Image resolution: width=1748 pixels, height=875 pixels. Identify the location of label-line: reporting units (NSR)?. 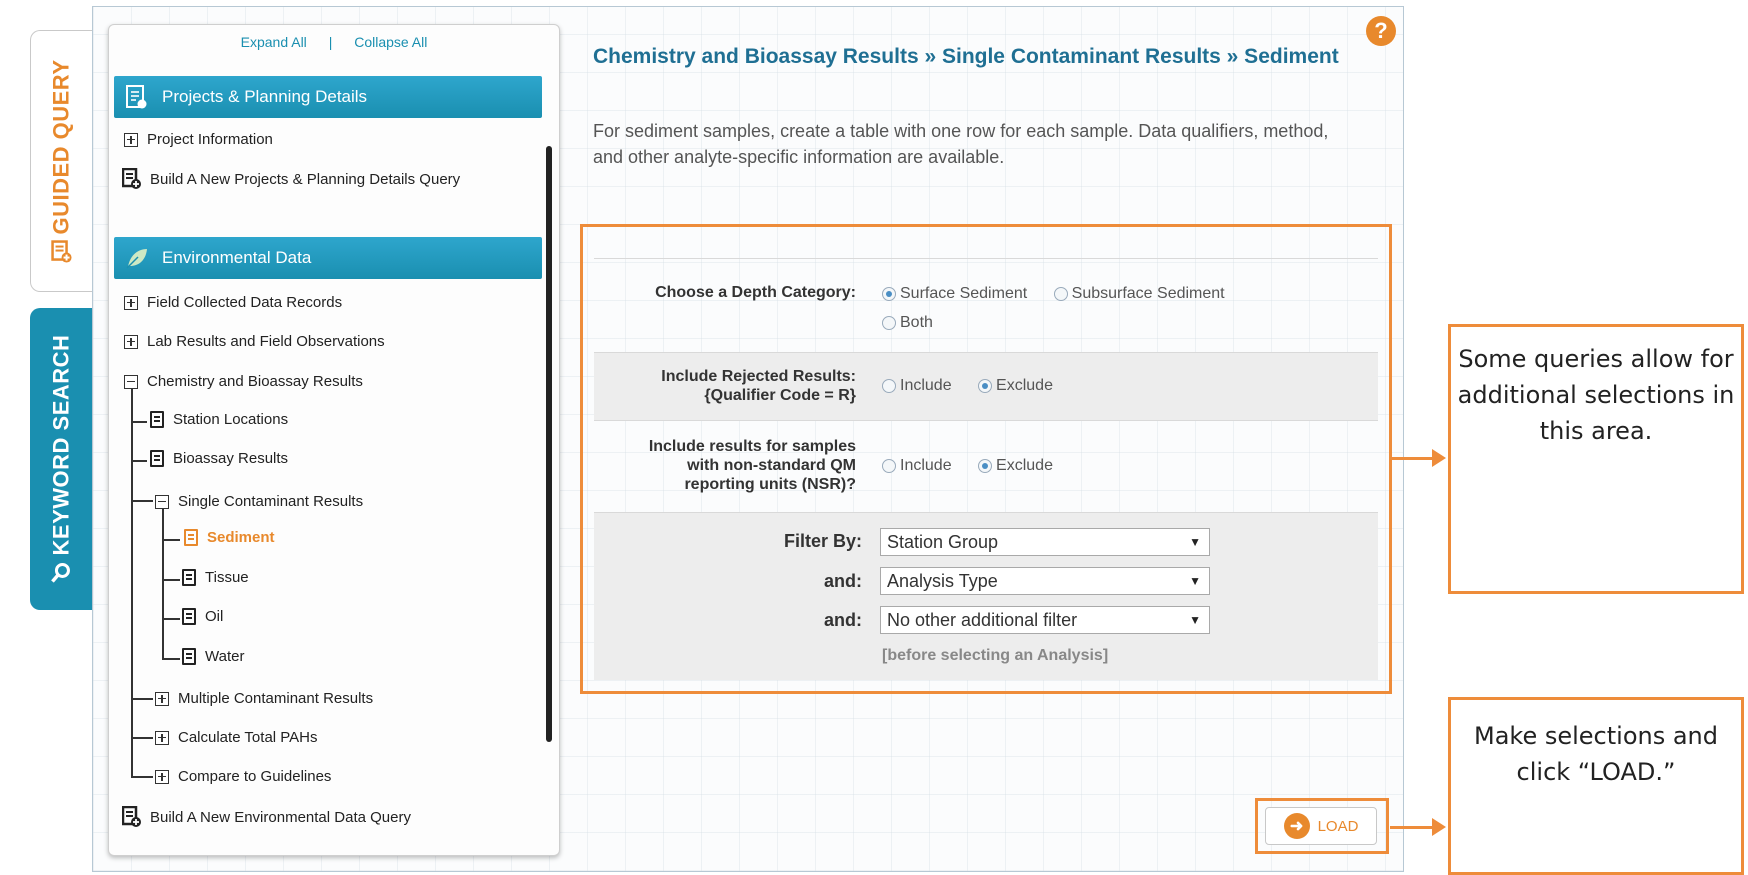
(770, 484).